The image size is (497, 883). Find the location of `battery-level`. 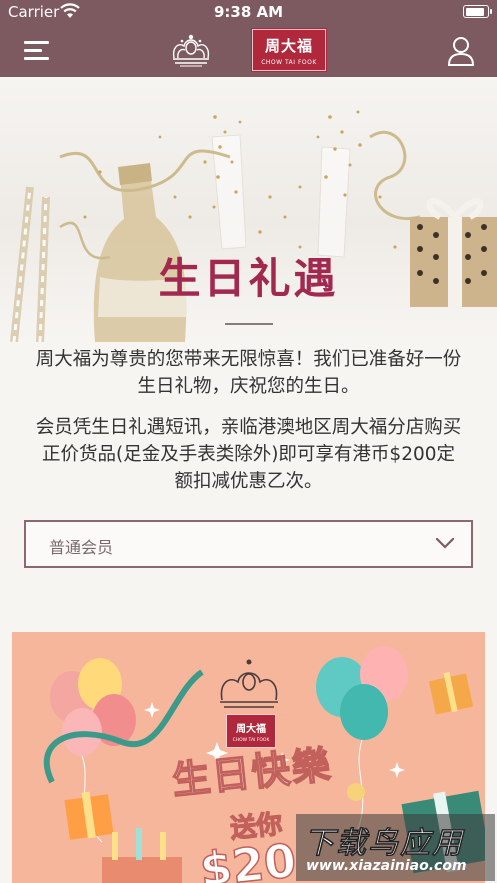

battery-level is located at coordinates (474, 11).